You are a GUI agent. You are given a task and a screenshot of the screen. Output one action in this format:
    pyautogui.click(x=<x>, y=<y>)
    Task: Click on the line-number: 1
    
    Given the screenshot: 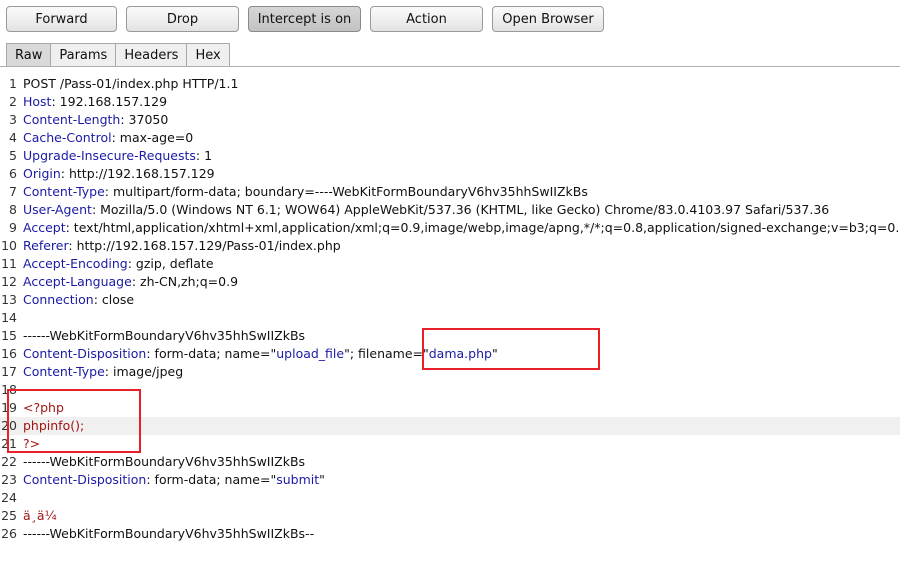 What is the action you would take?
    pyautogui.click(x=13, y=83)
    